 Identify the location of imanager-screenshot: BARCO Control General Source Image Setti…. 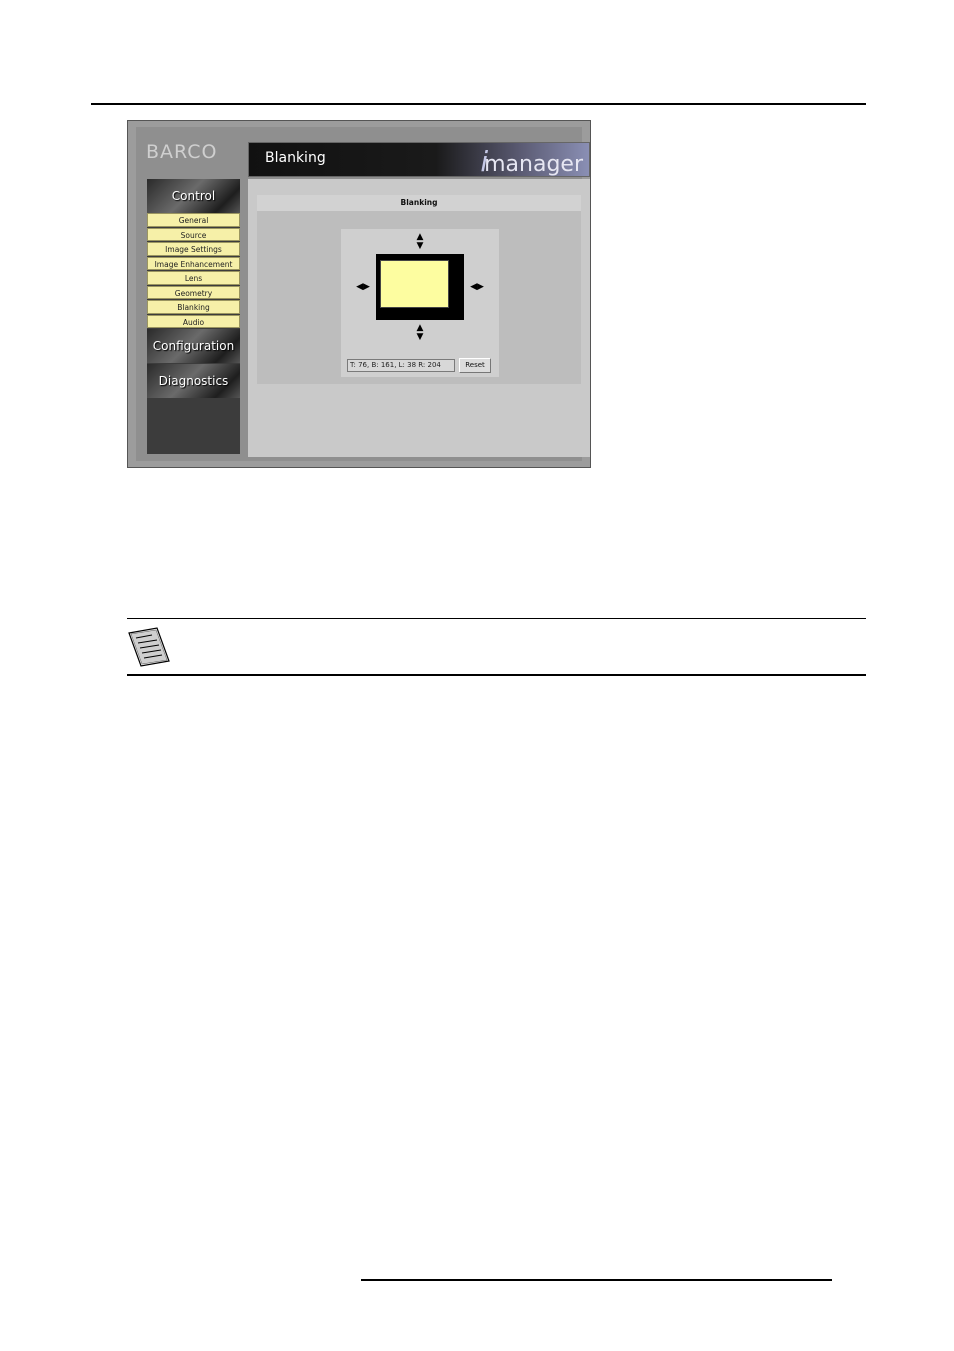
(359, 294).